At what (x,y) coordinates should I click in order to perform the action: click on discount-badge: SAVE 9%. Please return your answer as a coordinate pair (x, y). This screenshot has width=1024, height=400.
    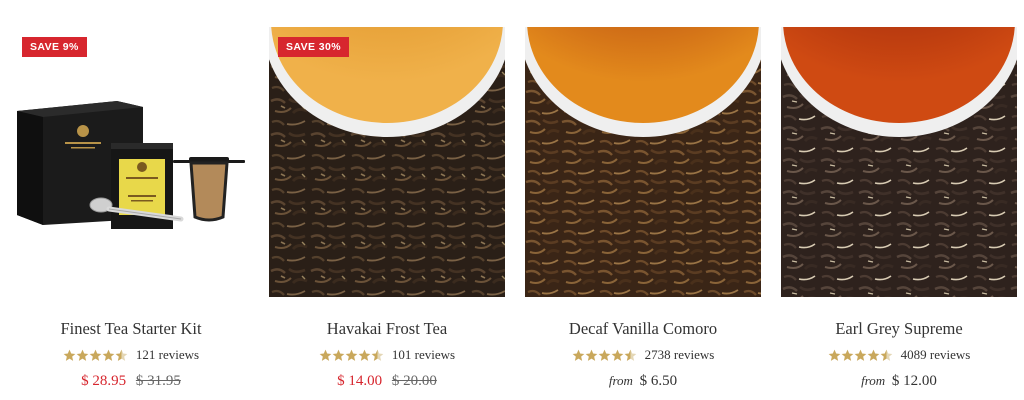
    Looking at the image, I should click on (54, 47).